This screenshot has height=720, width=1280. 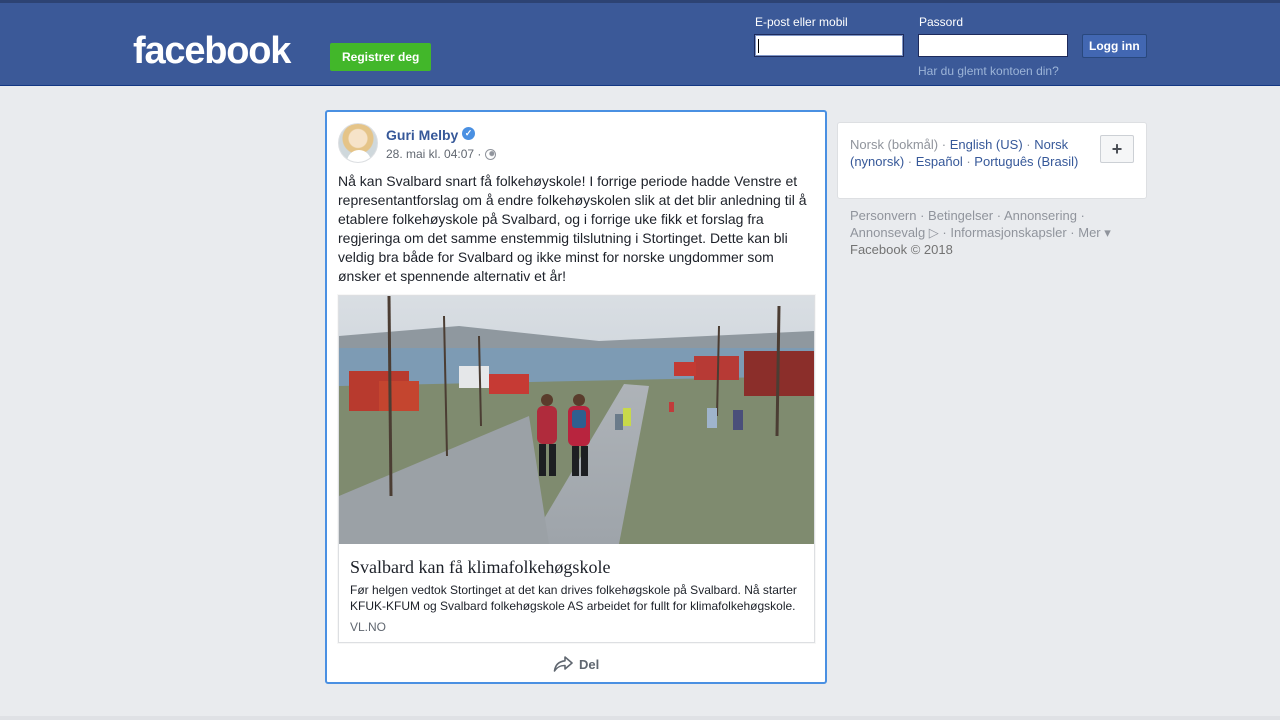 What do you see at coordinates (988, 71) in the screenshot?
I see `forgot-account-link: Har du glemt kontoen din?` at bounding box center [988, 71].